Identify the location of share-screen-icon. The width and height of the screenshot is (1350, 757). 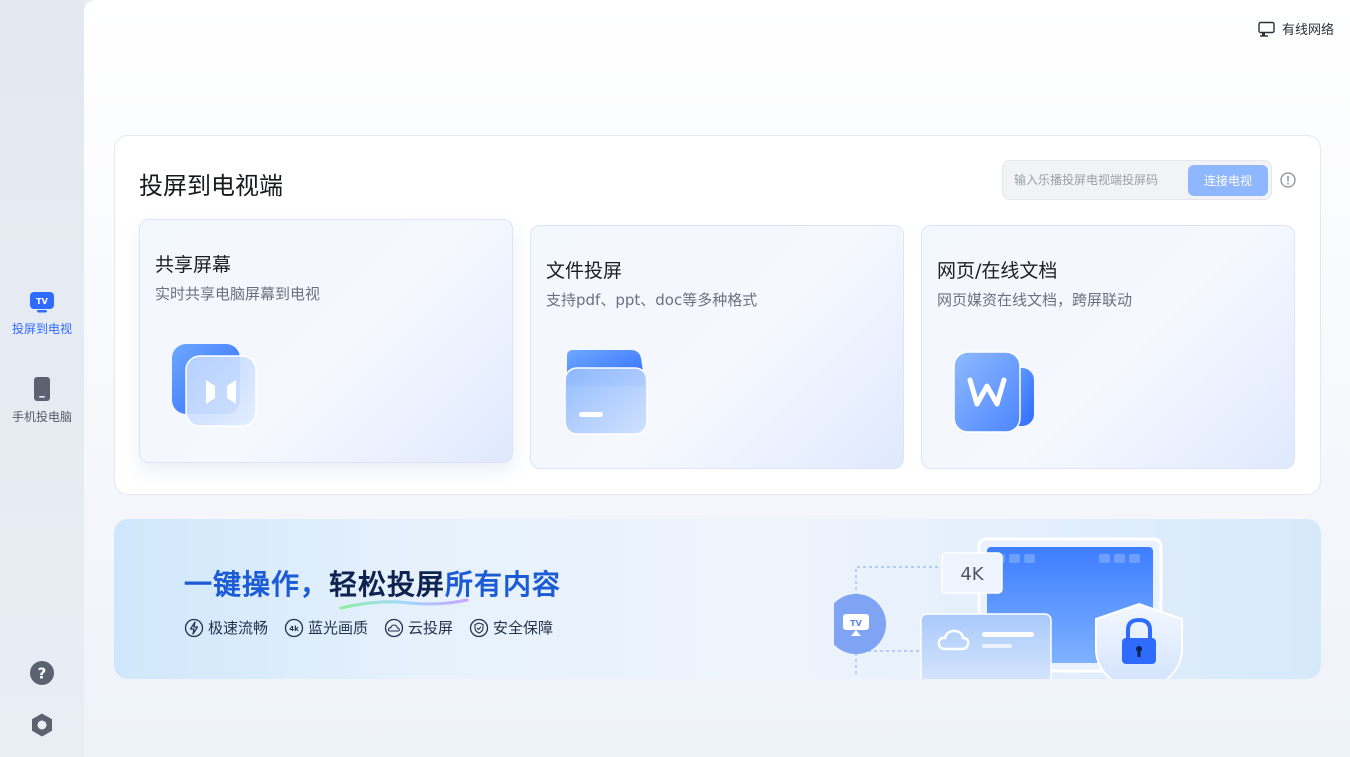
(214, 385).